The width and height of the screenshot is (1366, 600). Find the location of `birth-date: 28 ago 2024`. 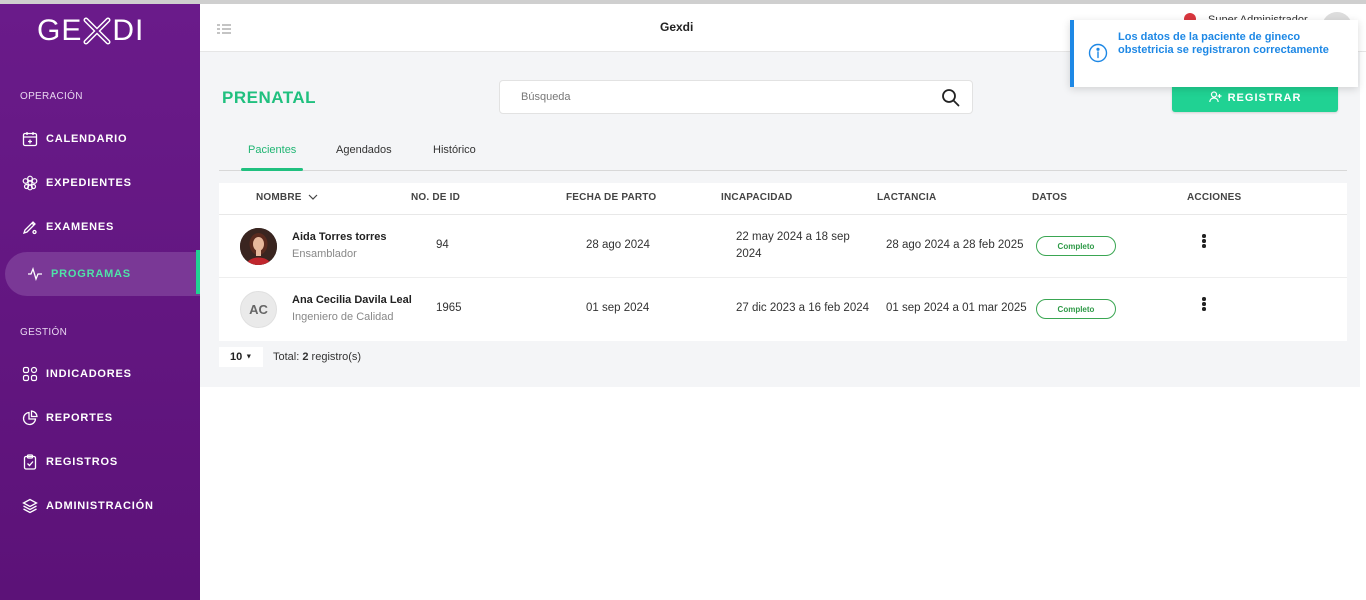

birth-date: 28 ago 2024 is located at coordinates (618, 245).